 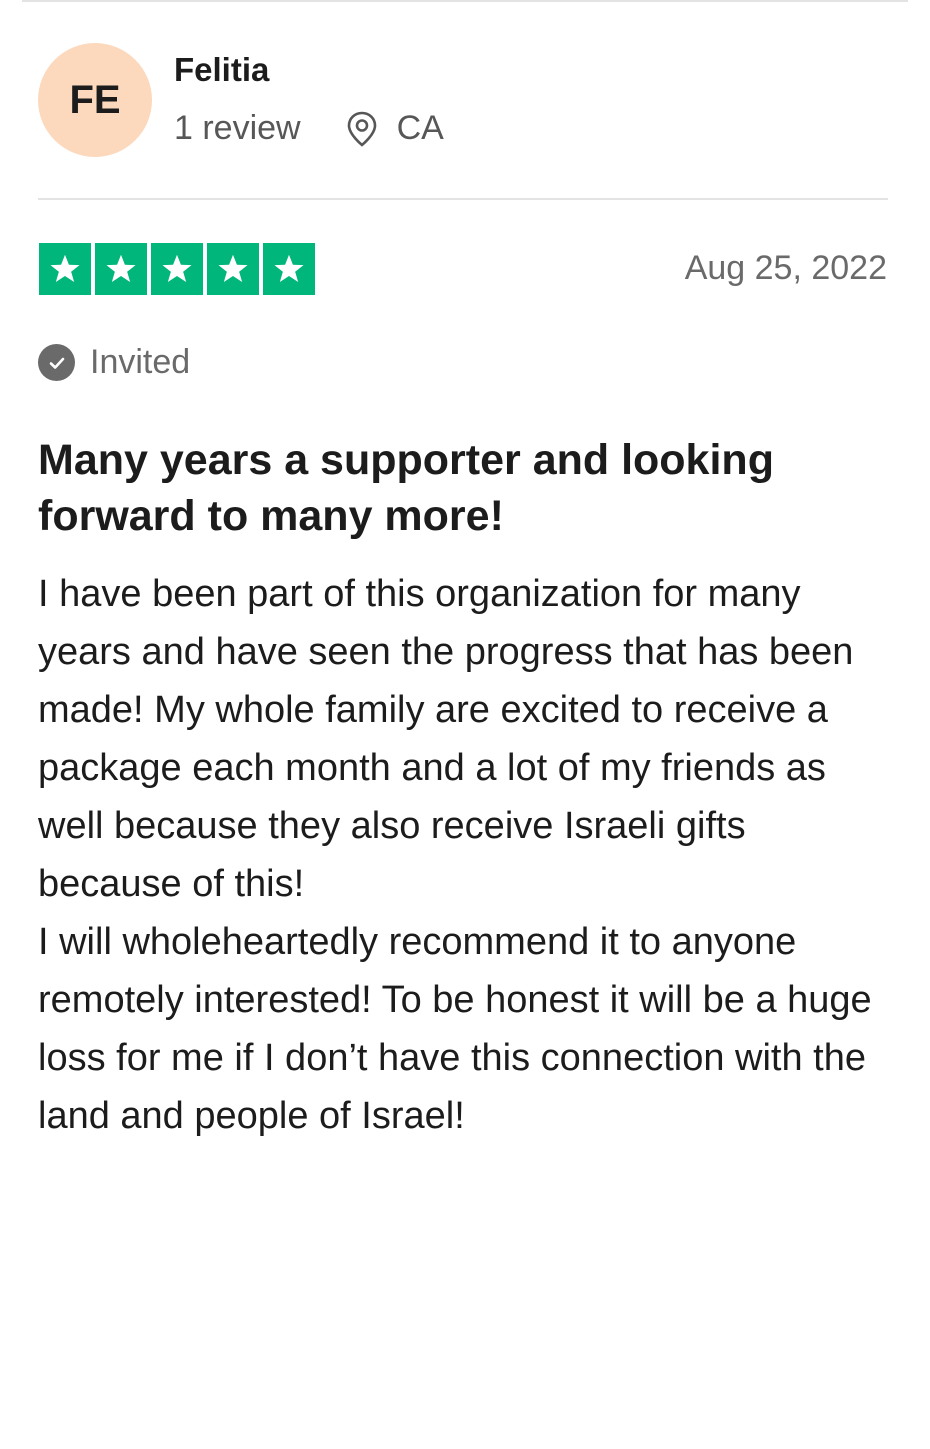 What do you see at coordinates (237, 128) in the screenshot?
I see `review-count: 1 review` at bounding box center [237, 128].